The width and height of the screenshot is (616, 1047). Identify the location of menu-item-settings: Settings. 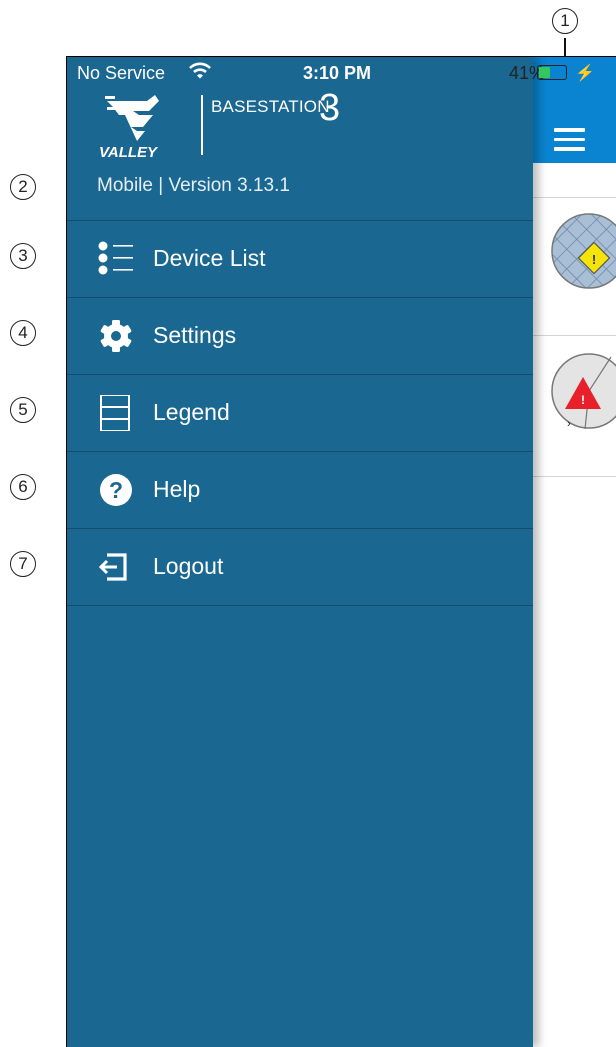
(300, 335).